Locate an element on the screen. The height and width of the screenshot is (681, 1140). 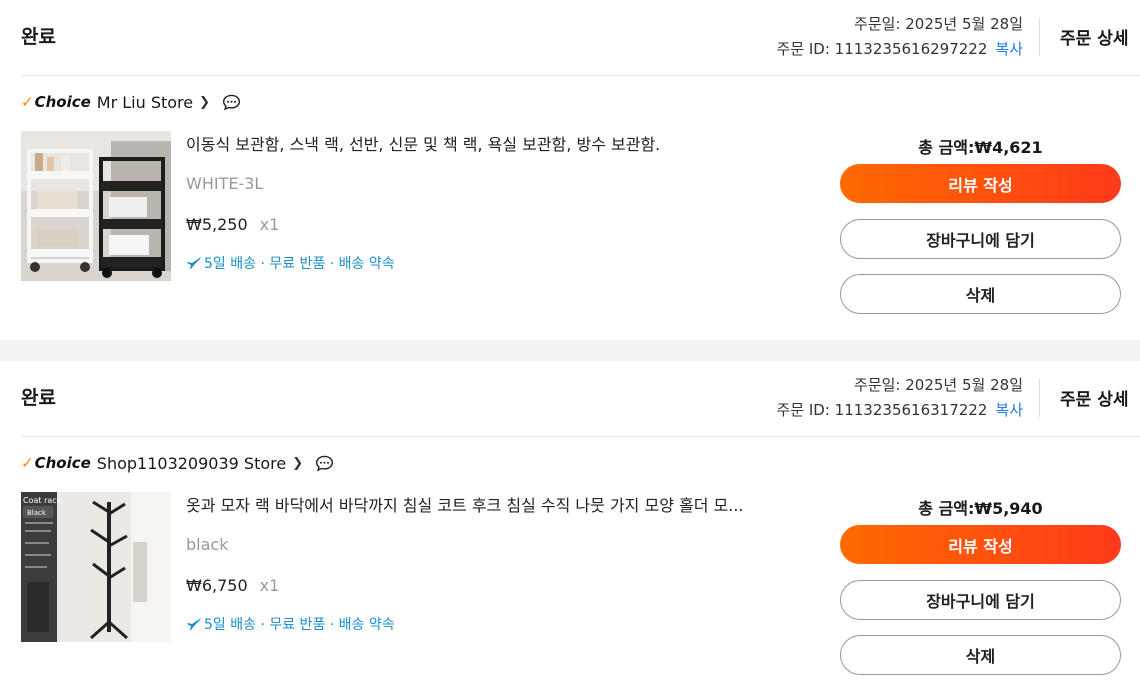
product-variant: WHITE-3L is located at coordinates (225, 183).